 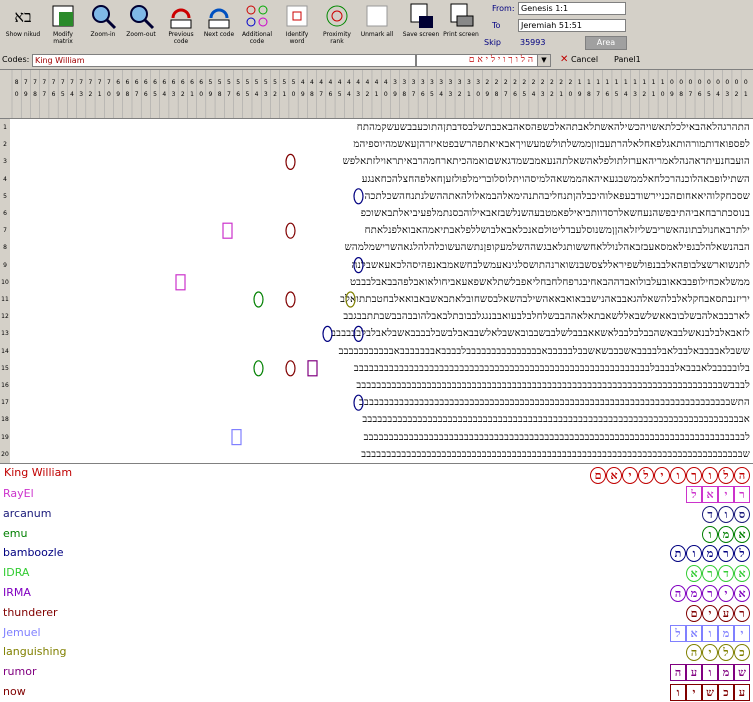 What do you see at coordinates (376, 534) in the screenshot?
I see `list-item: emu א מ ו` at bounding box center [376, 534].